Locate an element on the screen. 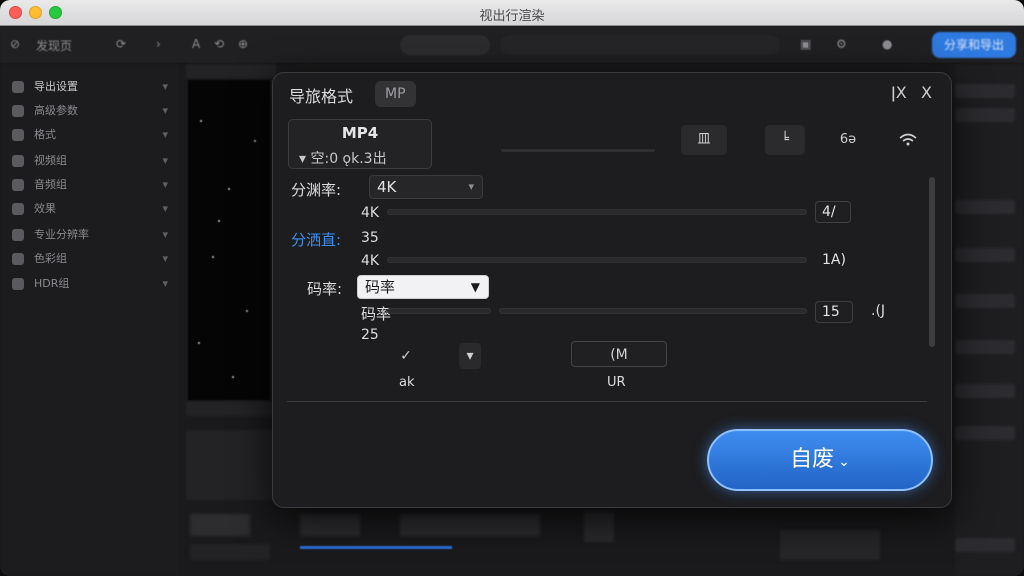 The height and width of the screenshot is (576, 1024). bitrate-sub-value: 25 is located at coordinates (370, 335).